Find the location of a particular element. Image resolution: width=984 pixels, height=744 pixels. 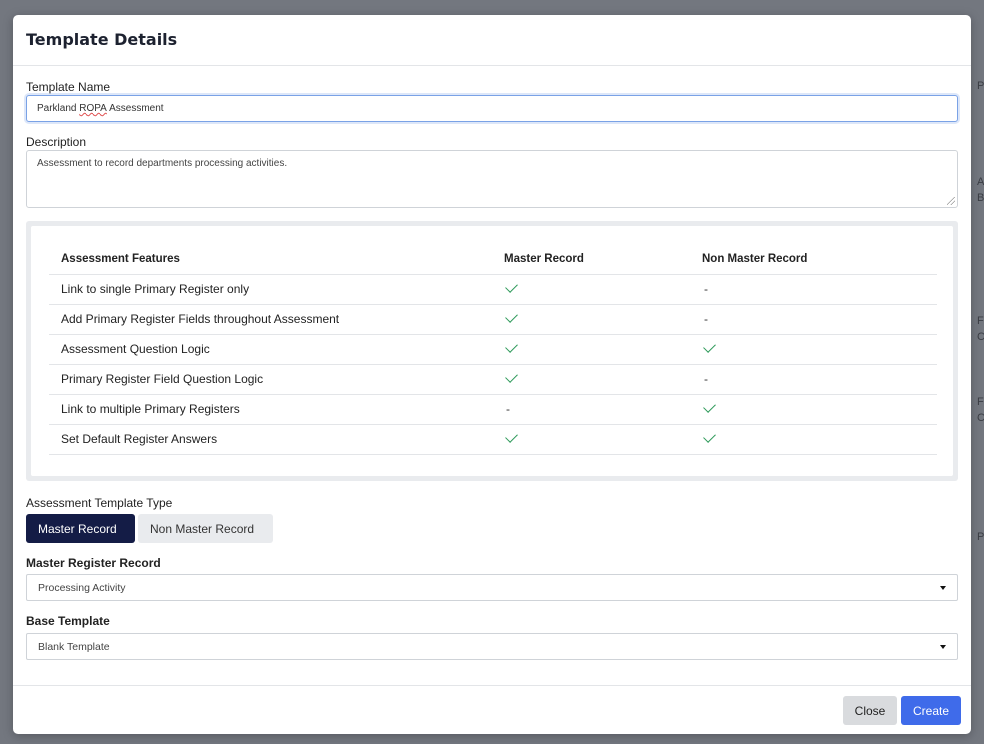

base-template-select: Blank Template is located at coordinates (492, 646).